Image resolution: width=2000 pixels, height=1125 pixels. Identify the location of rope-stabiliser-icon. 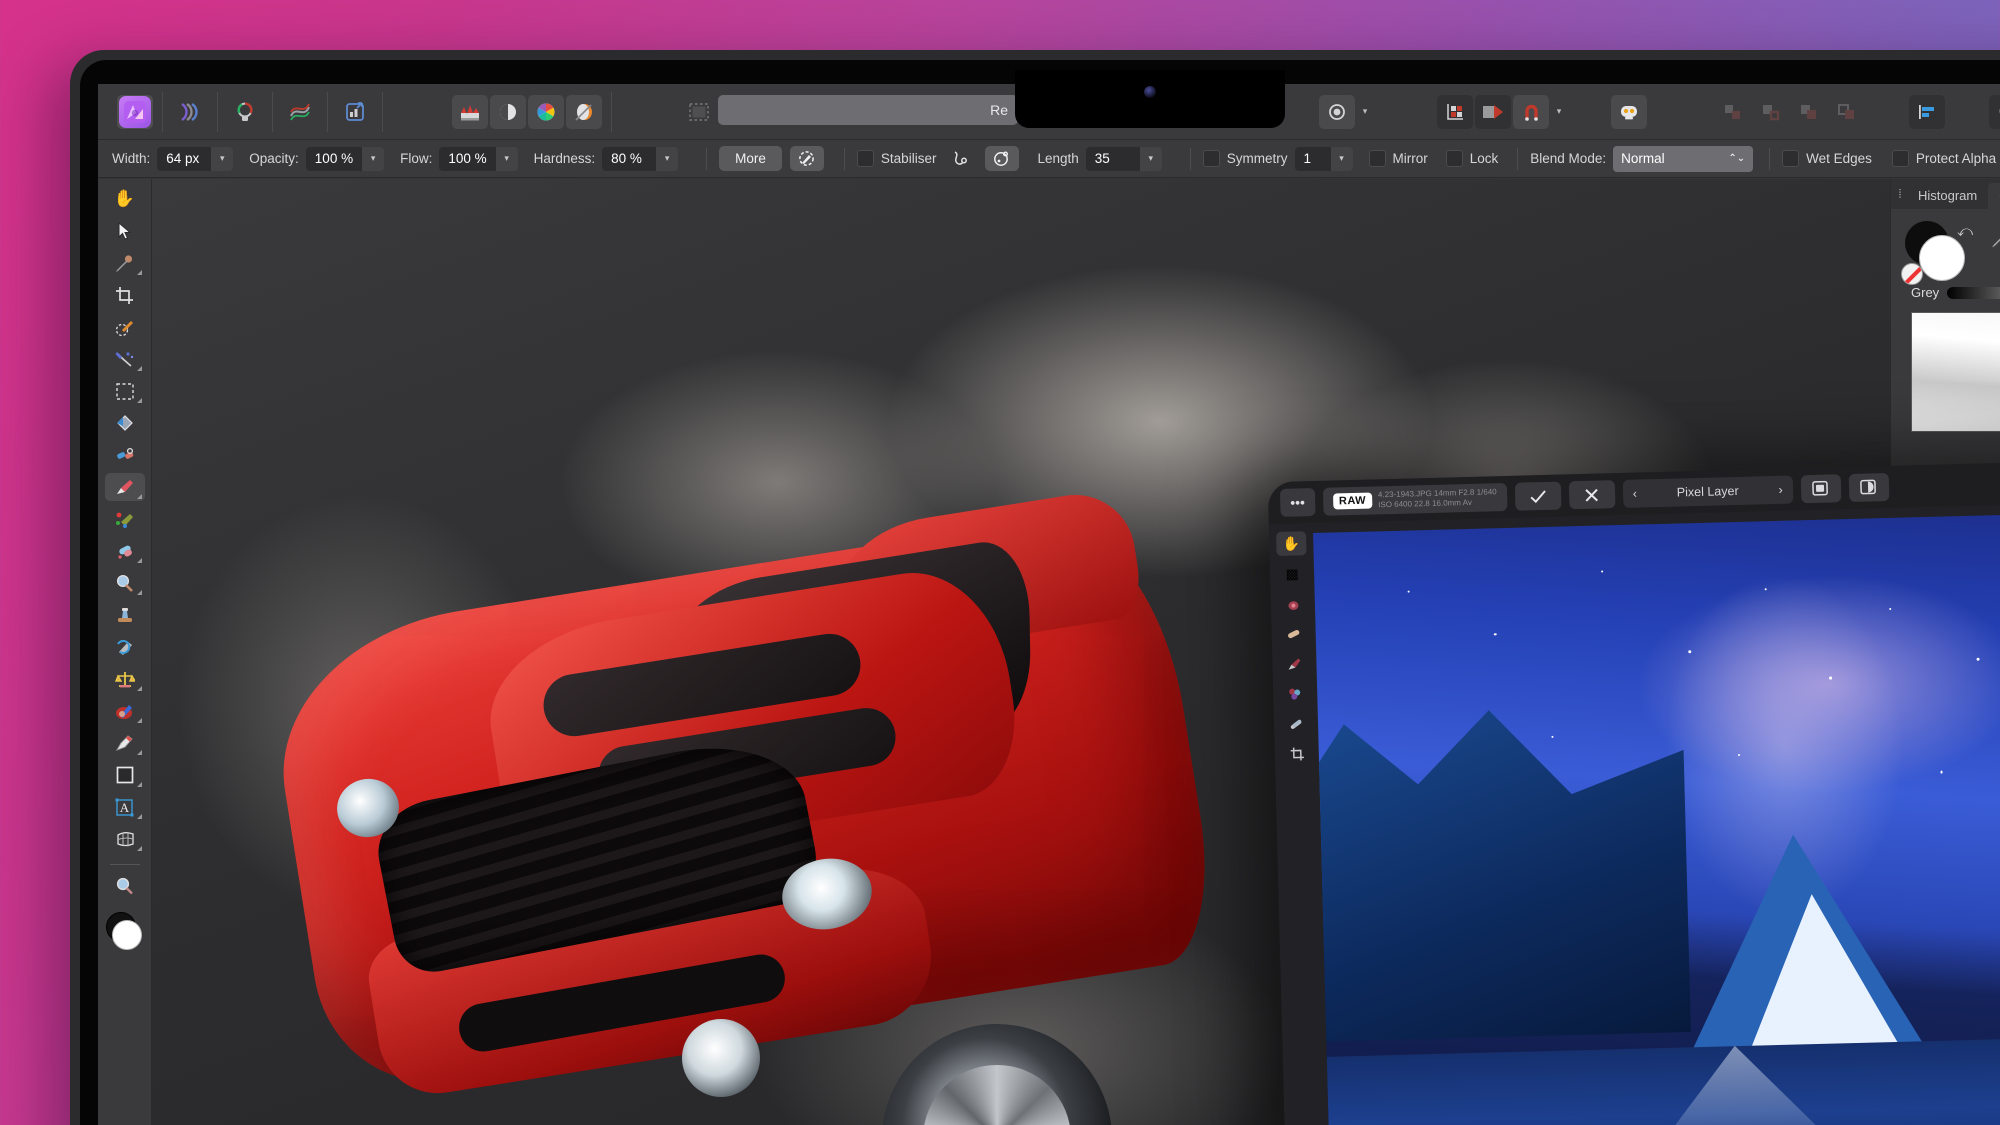
(960, 158).